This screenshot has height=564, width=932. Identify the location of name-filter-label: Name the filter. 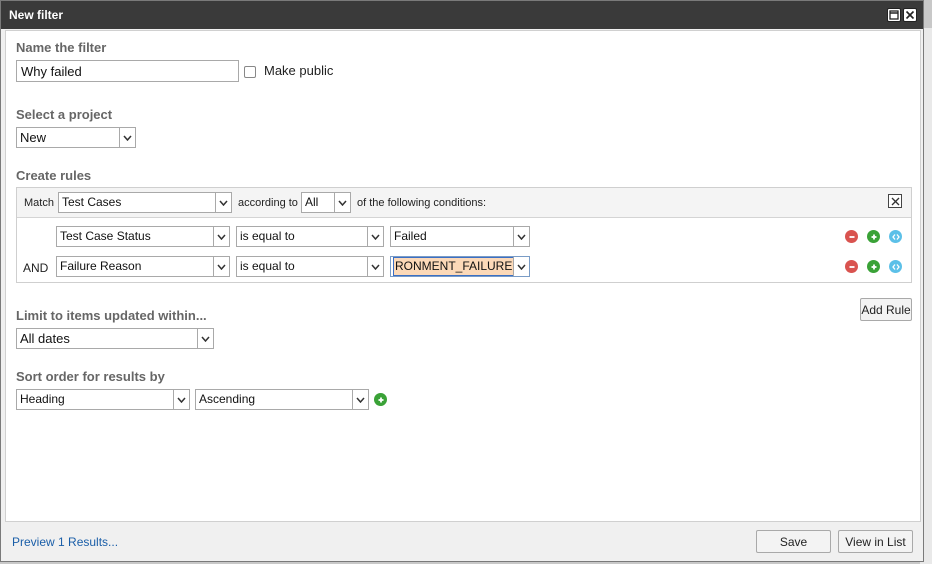
(61, 47).